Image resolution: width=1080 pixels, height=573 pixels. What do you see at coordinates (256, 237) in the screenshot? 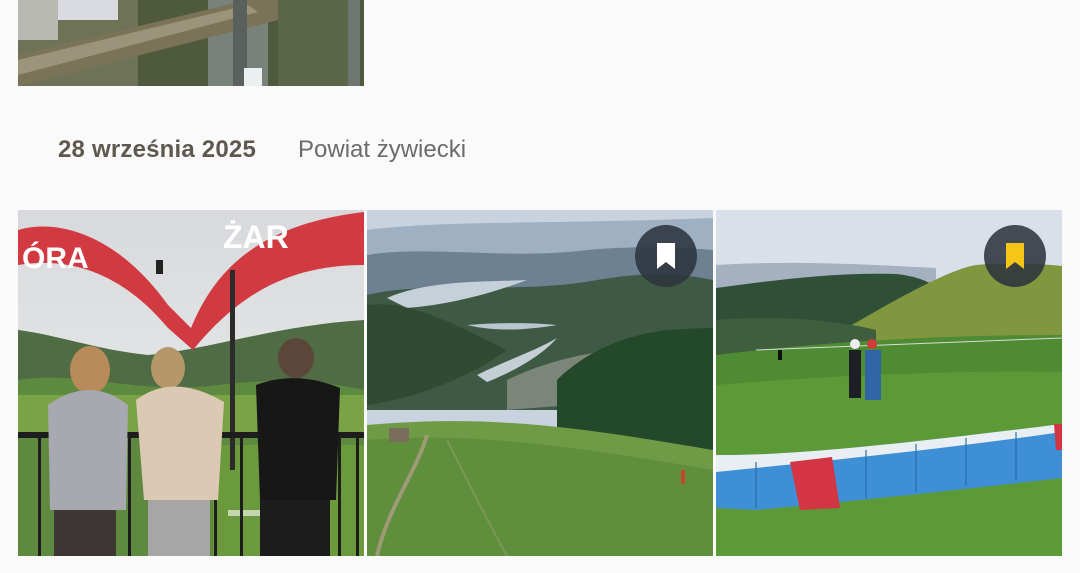
I see `heart-sign-right-text: ŻAR` at bounding box center [256, 237].